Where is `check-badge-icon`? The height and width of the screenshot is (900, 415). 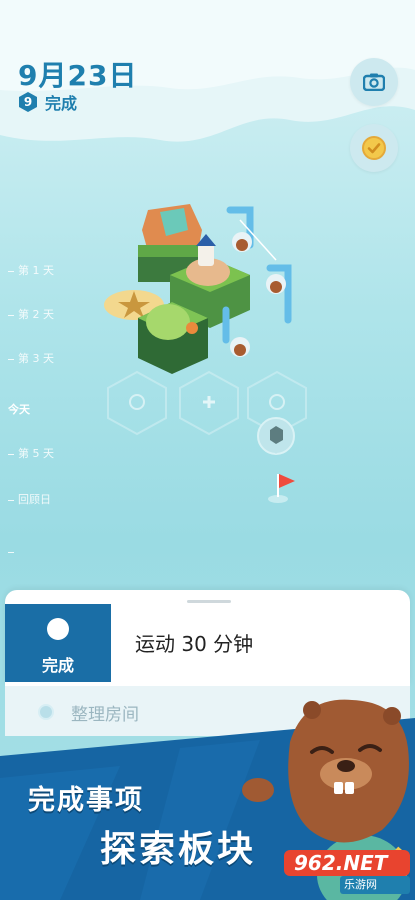
check-badge-icon is located at coordinates (374, 148).